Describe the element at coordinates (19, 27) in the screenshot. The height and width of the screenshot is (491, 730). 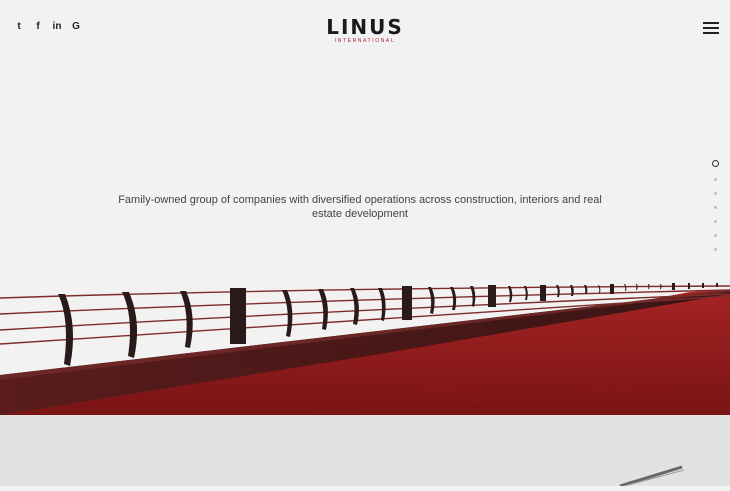
I see `twitter-icon: t` at that location.